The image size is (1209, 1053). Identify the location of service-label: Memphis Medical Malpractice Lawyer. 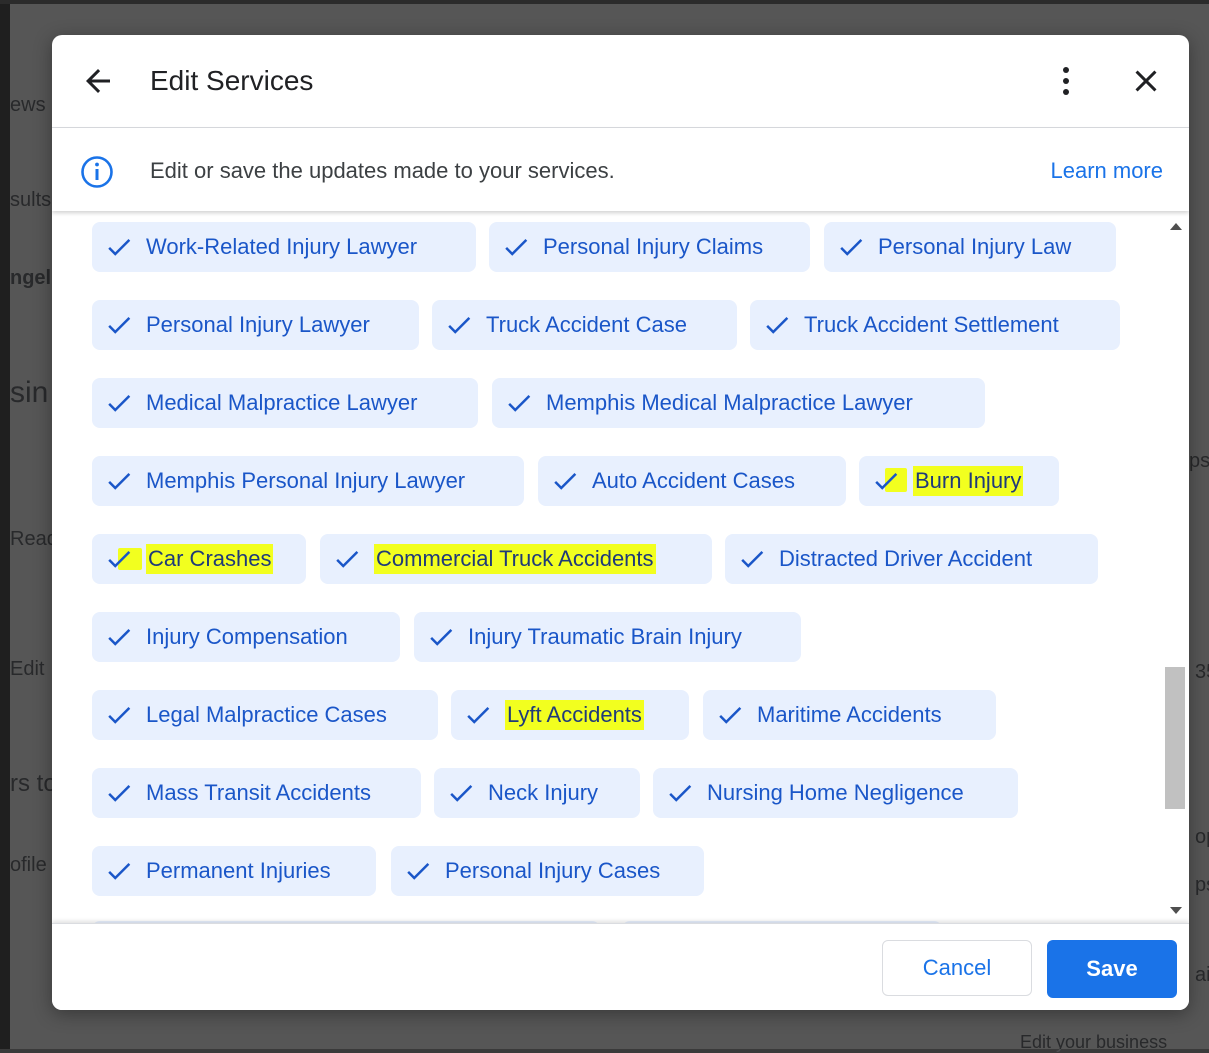
(729, 402).